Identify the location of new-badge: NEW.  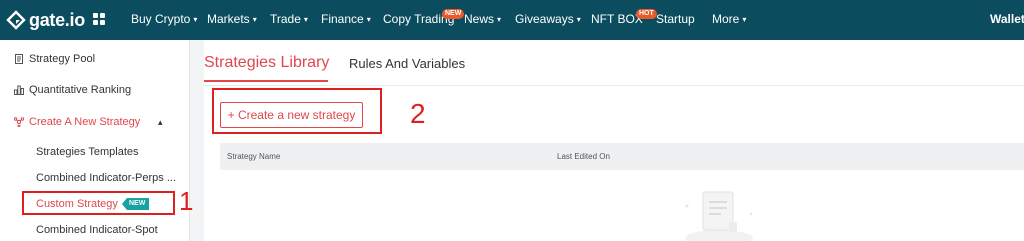
(453, 14).